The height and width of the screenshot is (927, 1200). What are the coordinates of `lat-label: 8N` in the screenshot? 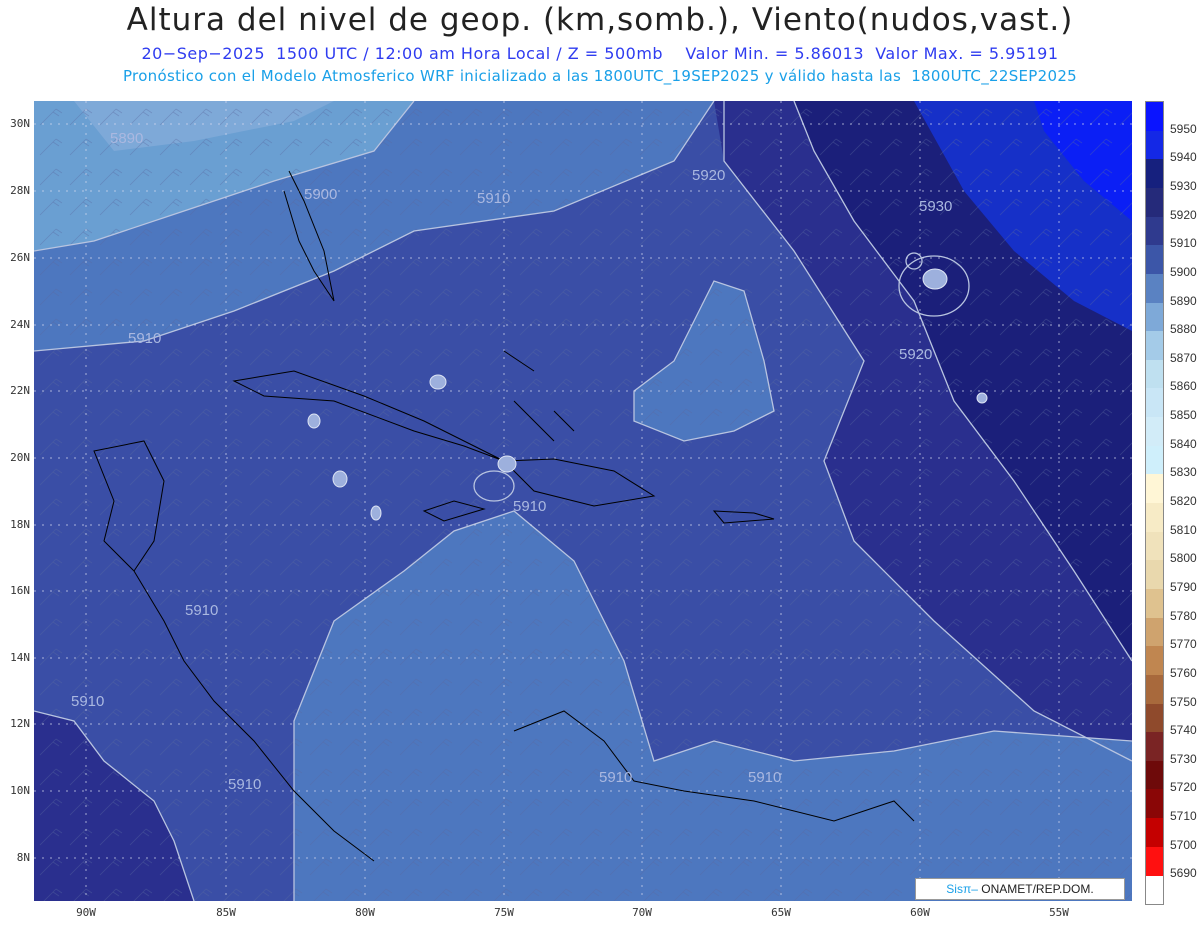 It's located at (23, 857).